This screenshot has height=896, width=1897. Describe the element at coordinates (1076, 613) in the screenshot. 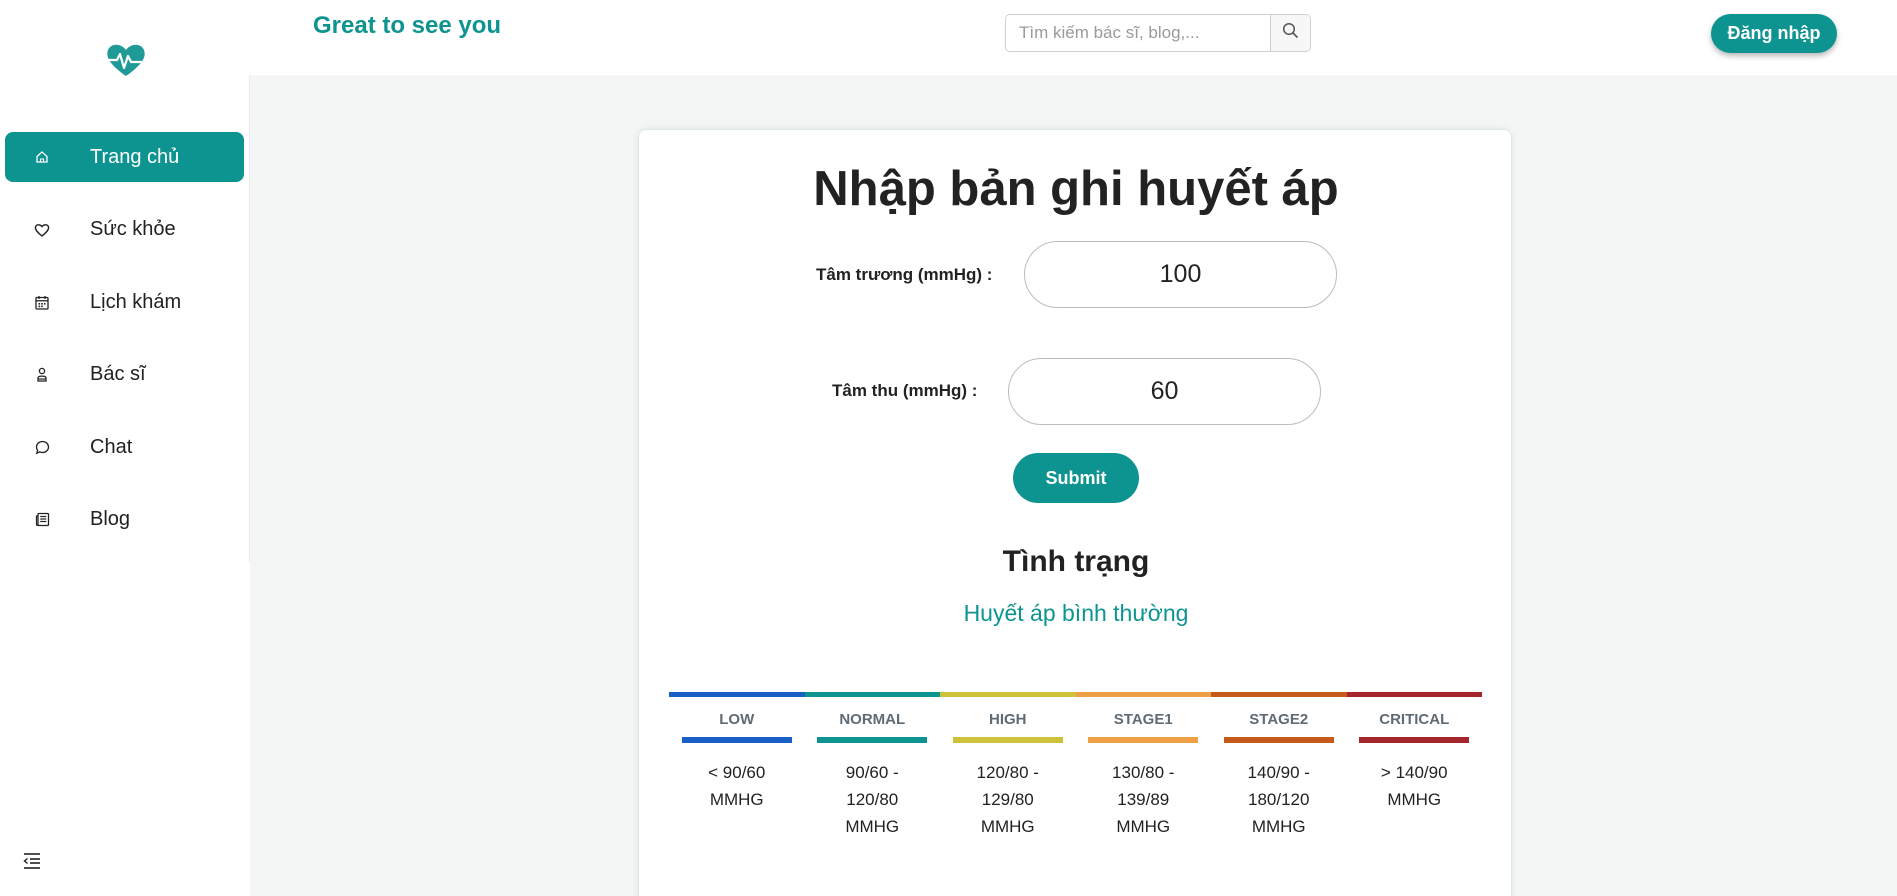

I see `status-value: Huyết áp bình thường` at that location.